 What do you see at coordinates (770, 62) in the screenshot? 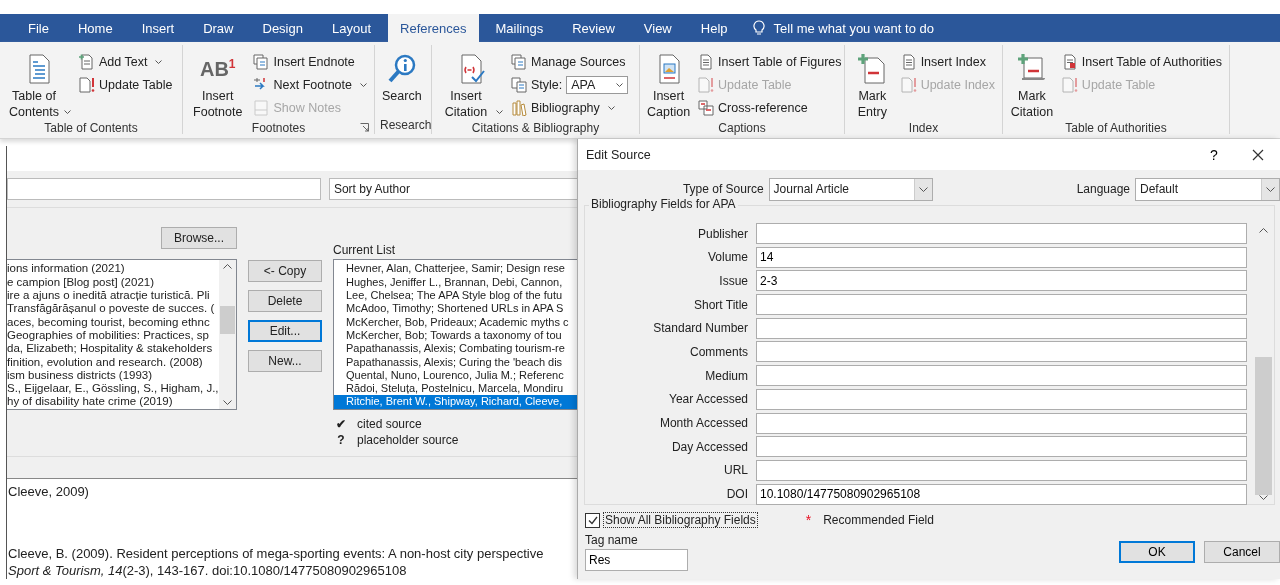
I see `ribbon-button: Insert Table of Figures` at bounding box center [770, 62].